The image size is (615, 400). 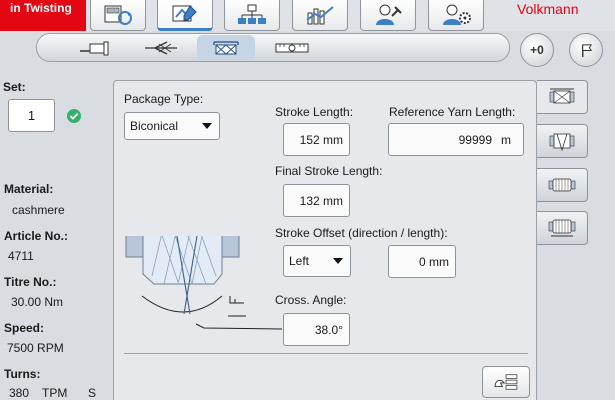 I want to click on operator-settings-icon, so click(x=457, y=14).